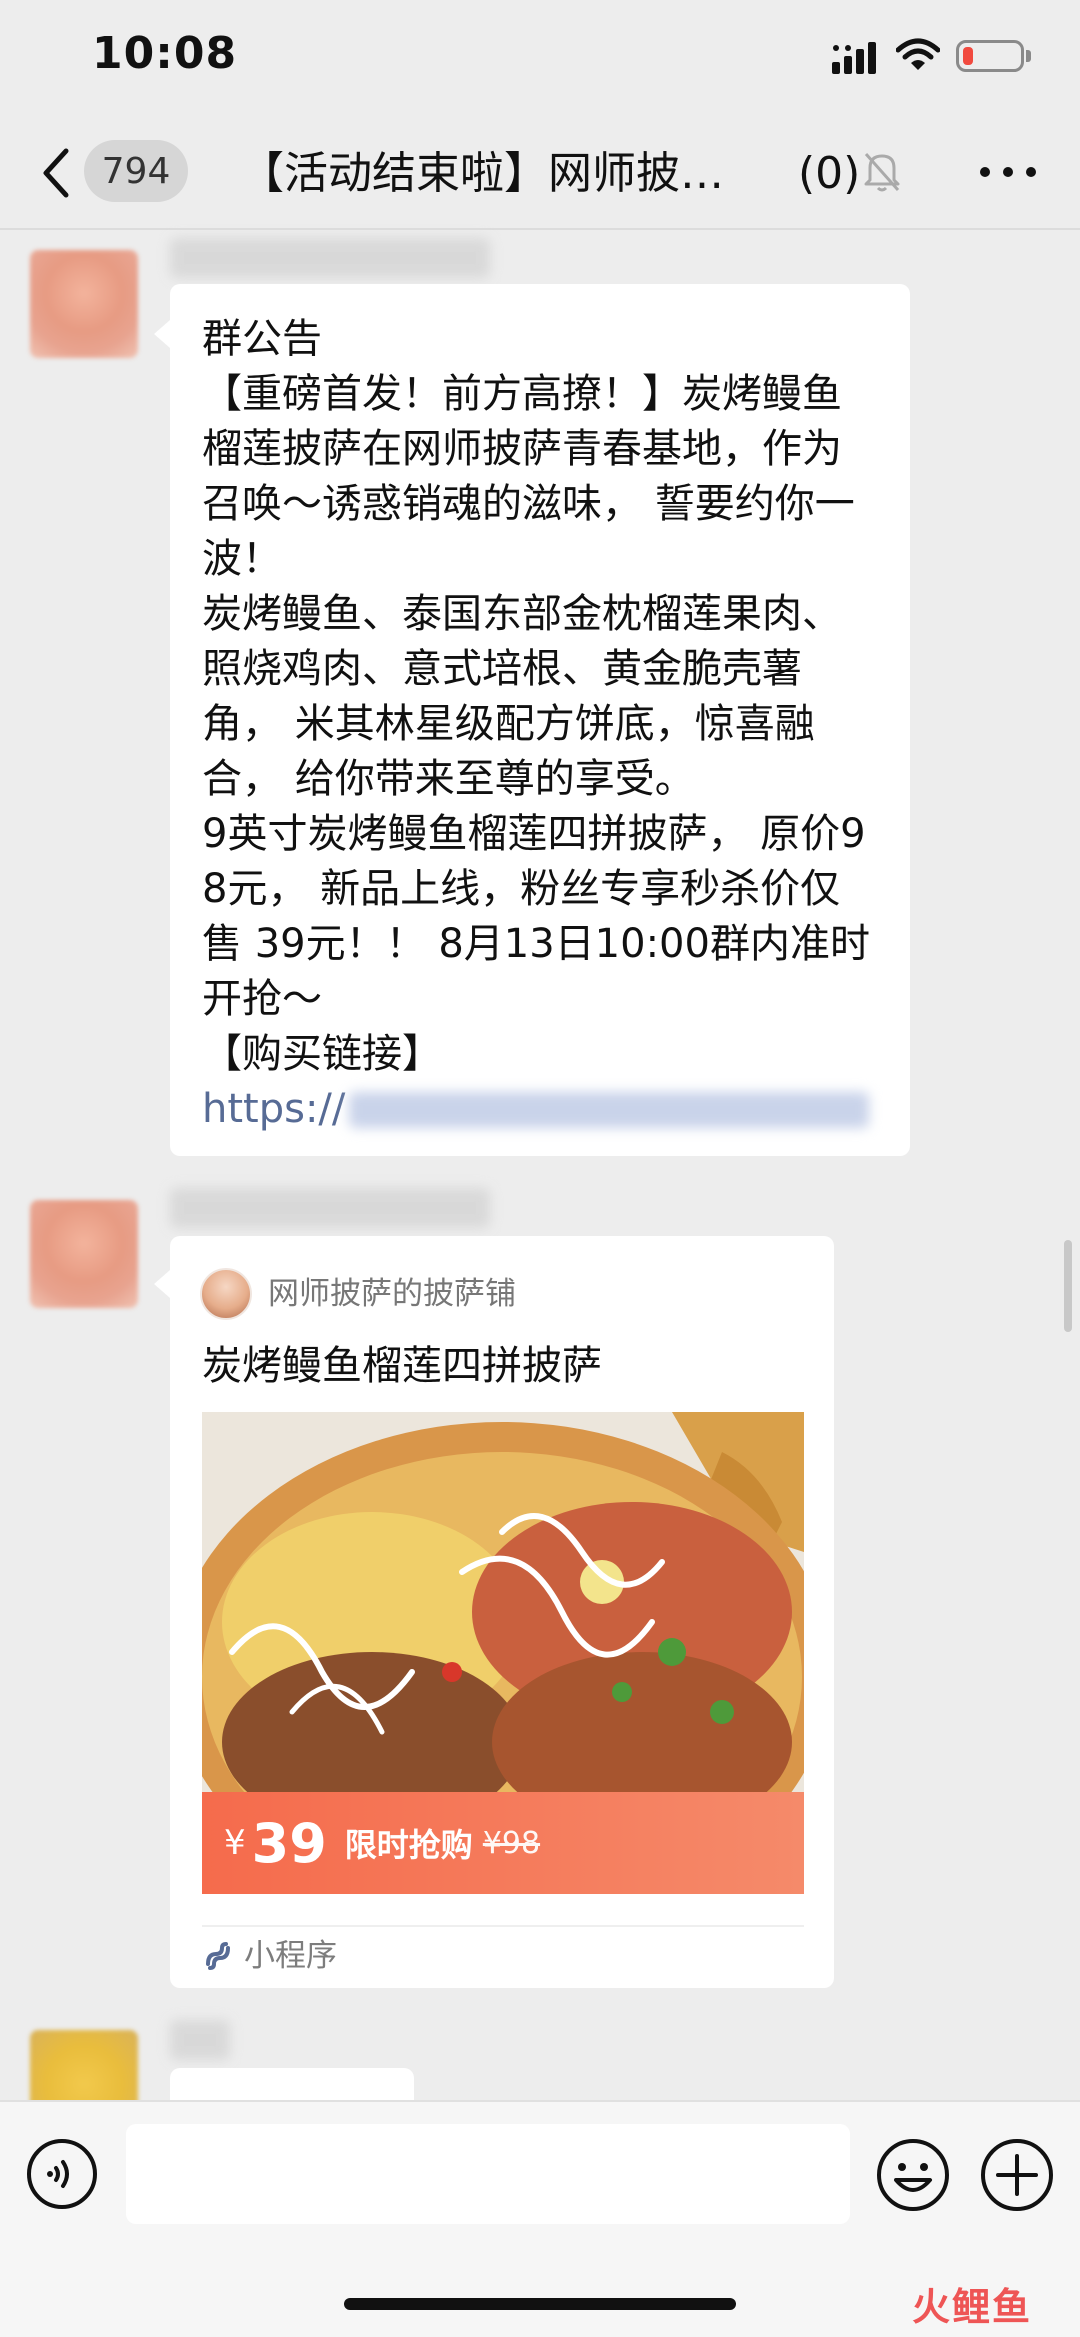  I want to click on back-button, so click(56, 173).